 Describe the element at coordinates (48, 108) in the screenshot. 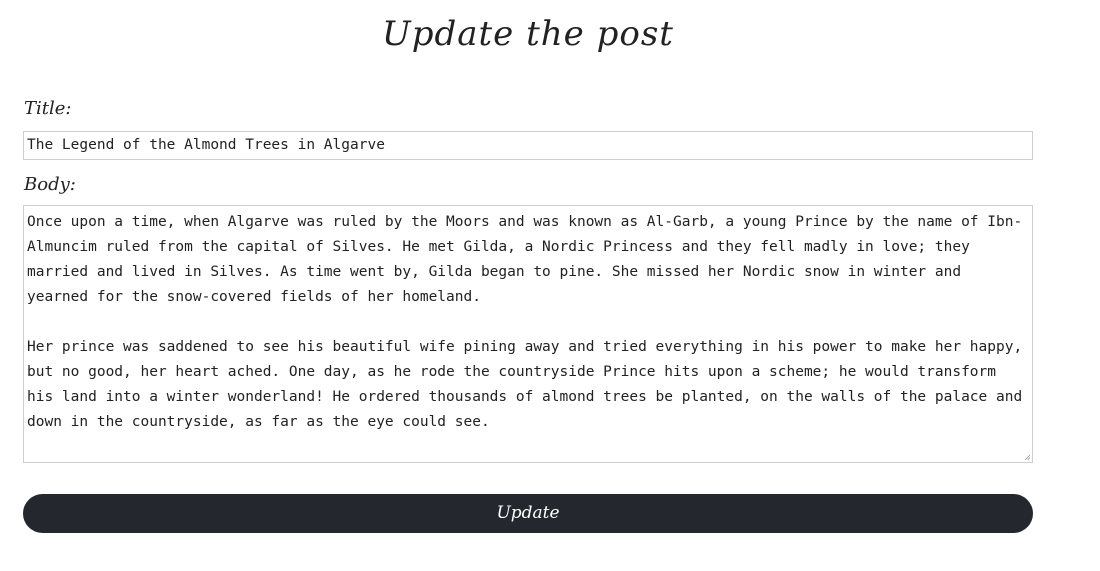

I see `title-label: Title:` at that location.